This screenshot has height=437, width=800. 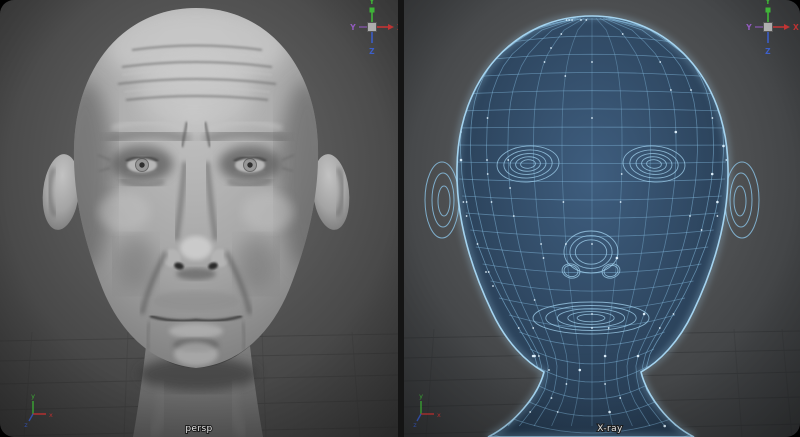 I want to click on camera-name-label: X-ray, so click(x=610, y=429).